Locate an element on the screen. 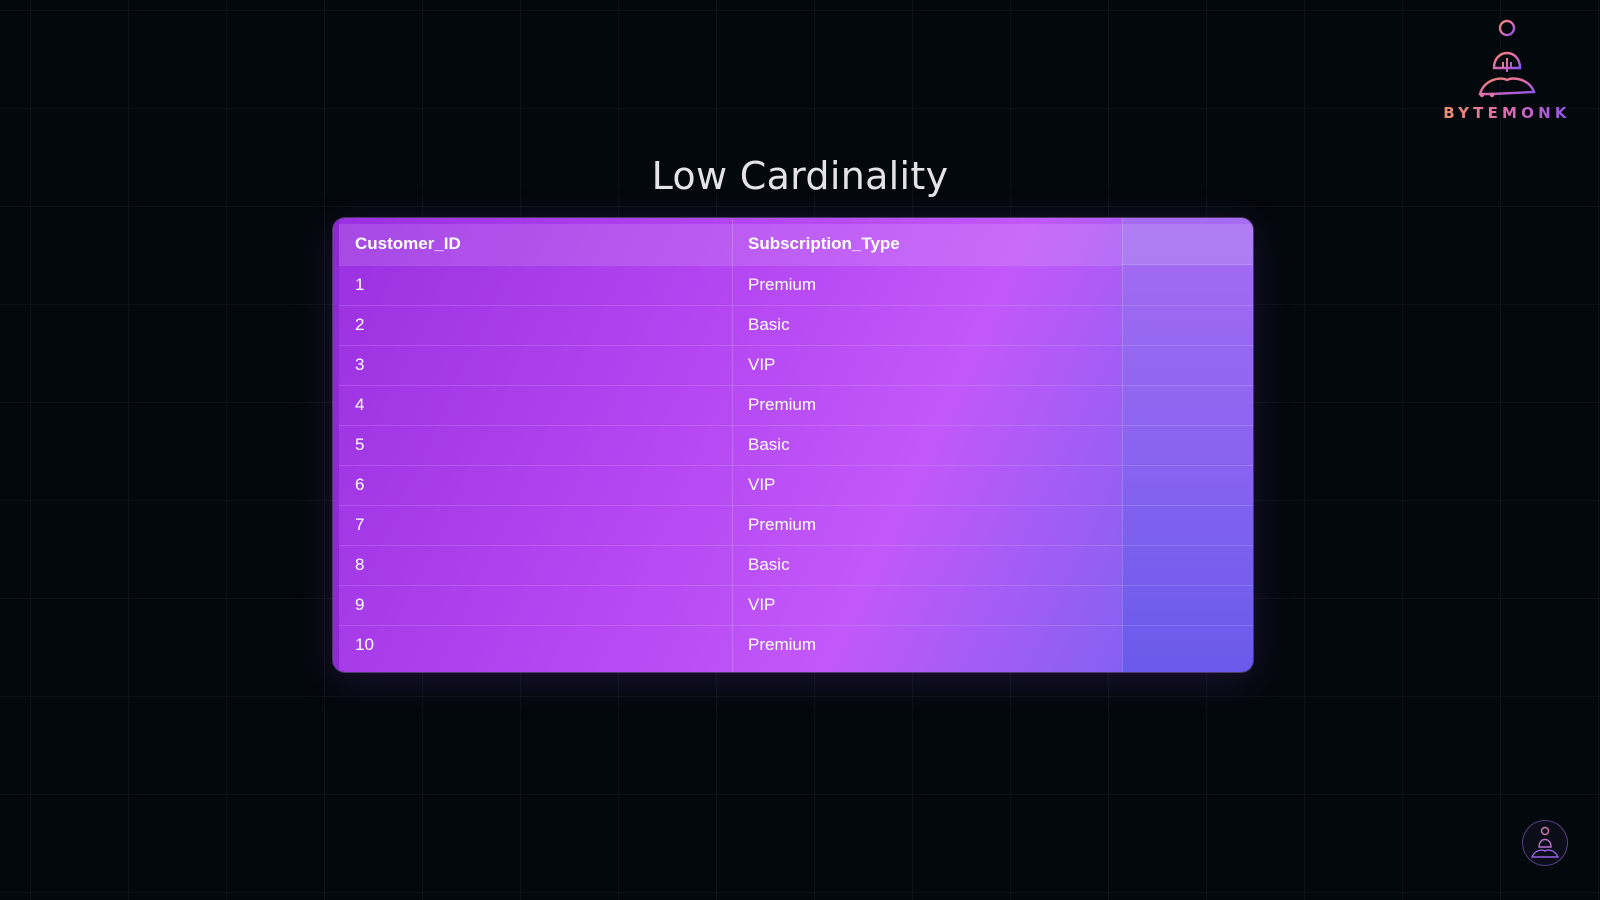  table-row: 6 VIP is located at coordinates (730, 485).